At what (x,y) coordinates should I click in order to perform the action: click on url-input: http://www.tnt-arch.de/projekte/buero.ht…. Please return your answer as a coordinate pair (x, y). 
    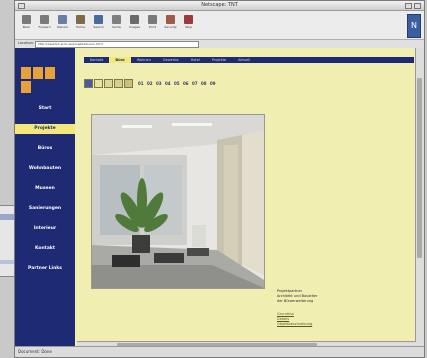
    Looking at the image, I should click on (117, 44).